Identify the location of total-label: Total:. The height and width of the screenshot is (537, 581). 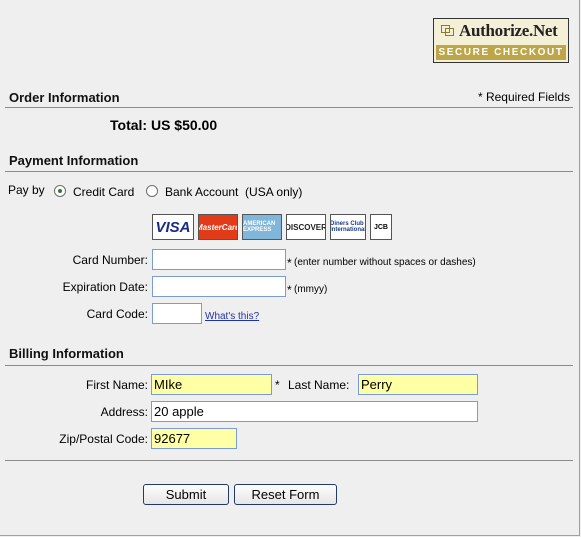
(129, 125).